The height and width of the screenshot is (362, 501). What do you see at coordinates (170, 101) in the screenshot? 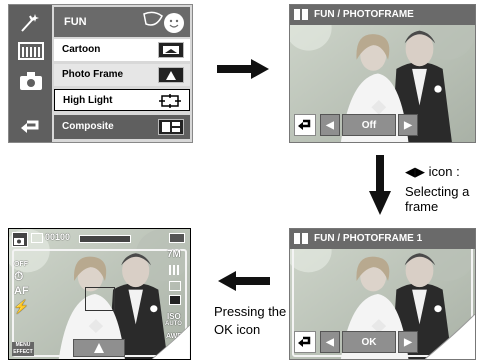
I see `high-light-icon` at bounding box center [170, 101].